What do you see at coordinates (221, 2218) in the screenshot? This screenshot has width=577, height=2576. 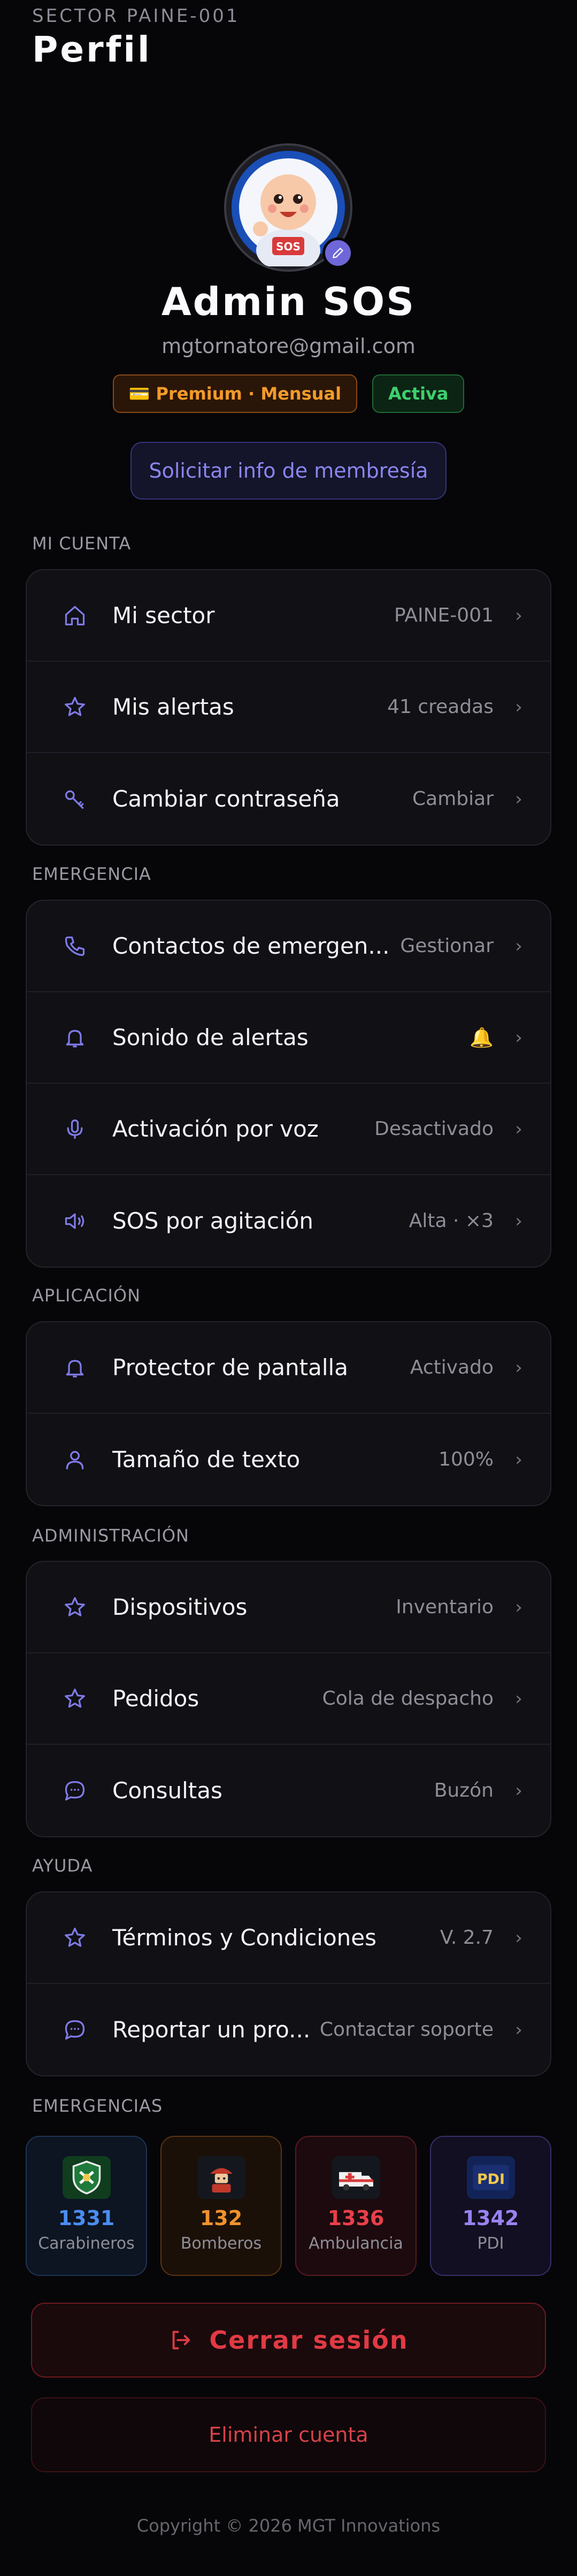 I see `emergency-number: 132` at bounding box center [221, 2218].